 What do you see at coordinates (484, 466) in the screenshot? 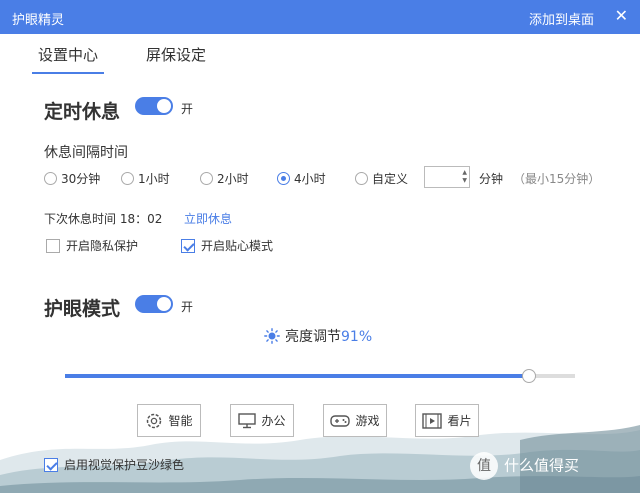
I see `watermark-badge: 值` at bounding box center [484, 466].